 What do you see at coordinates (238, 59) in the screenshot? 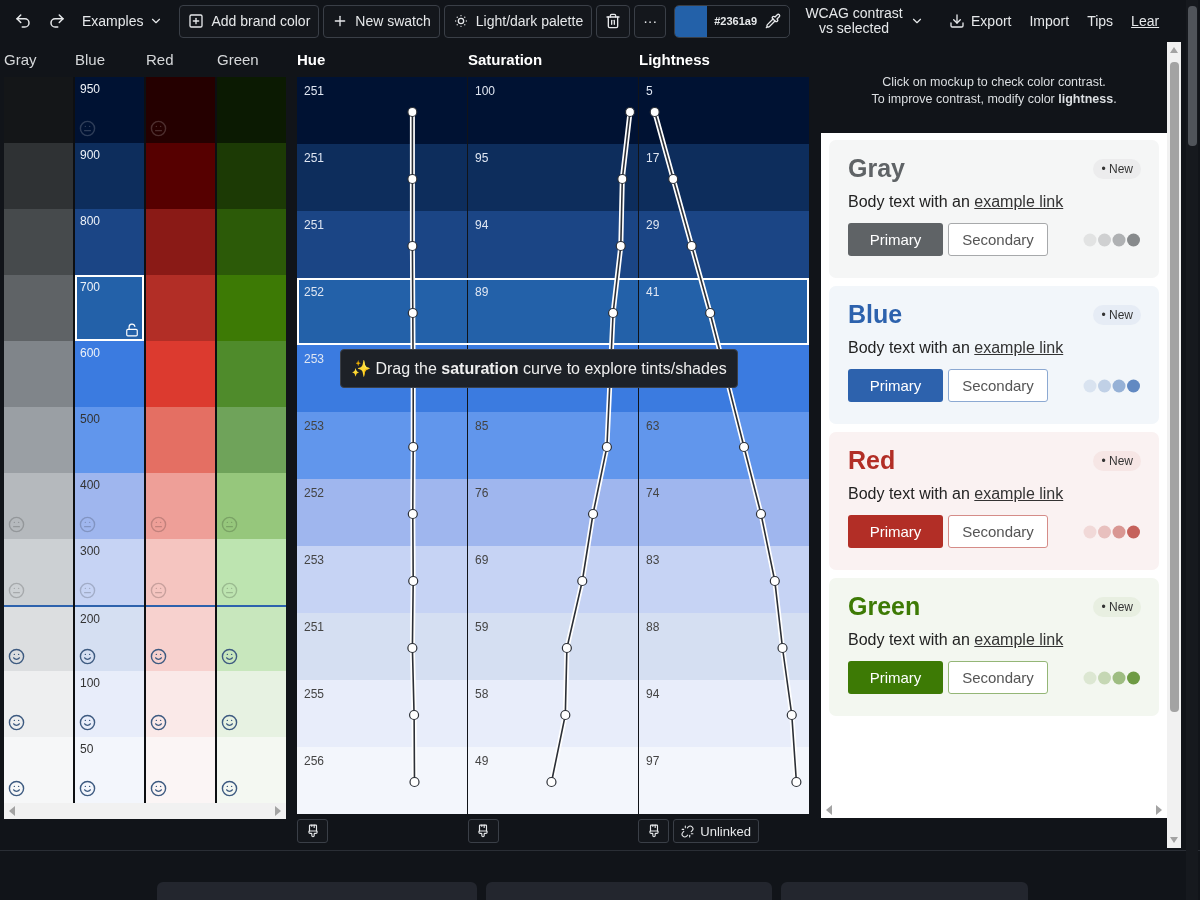
I see `column-header: Green` at bounding box center [238, 59].